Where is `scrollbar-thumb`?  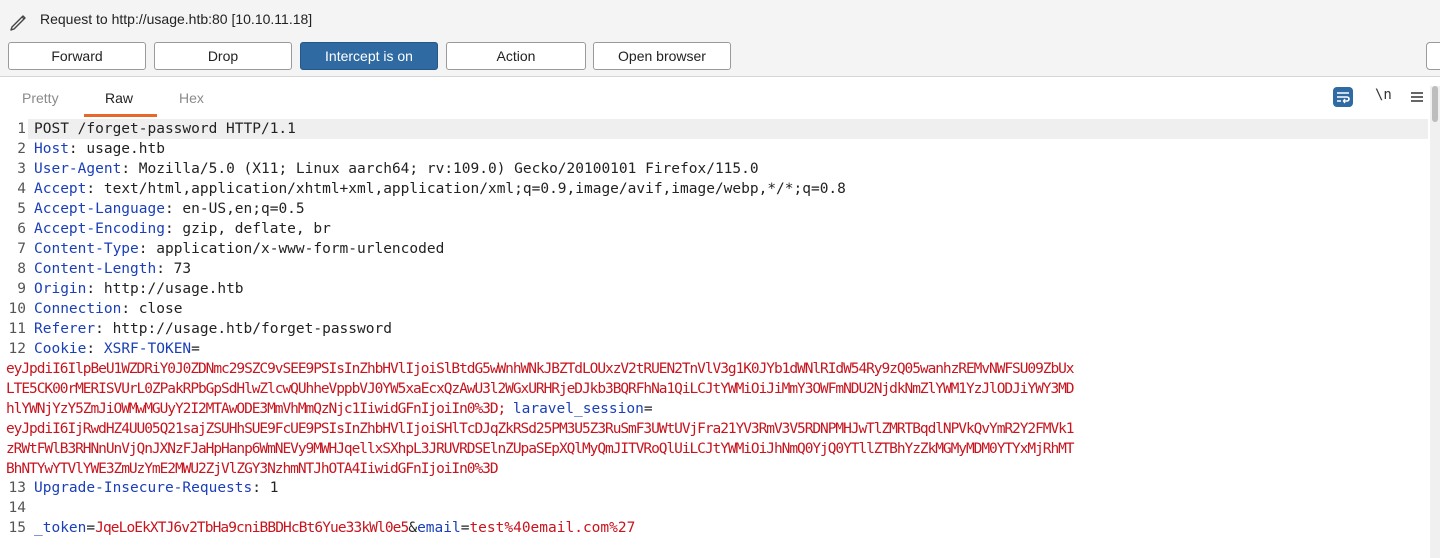 scrollbar-thumb is located at coordinates (1435, 104).